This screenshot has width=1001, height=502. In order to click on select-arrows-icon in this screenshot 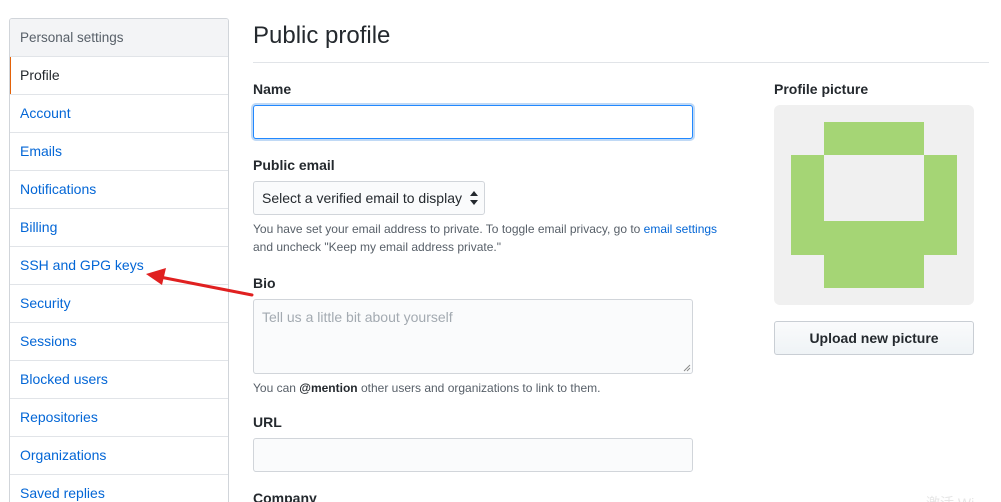, I will do `click(474, 198)`.